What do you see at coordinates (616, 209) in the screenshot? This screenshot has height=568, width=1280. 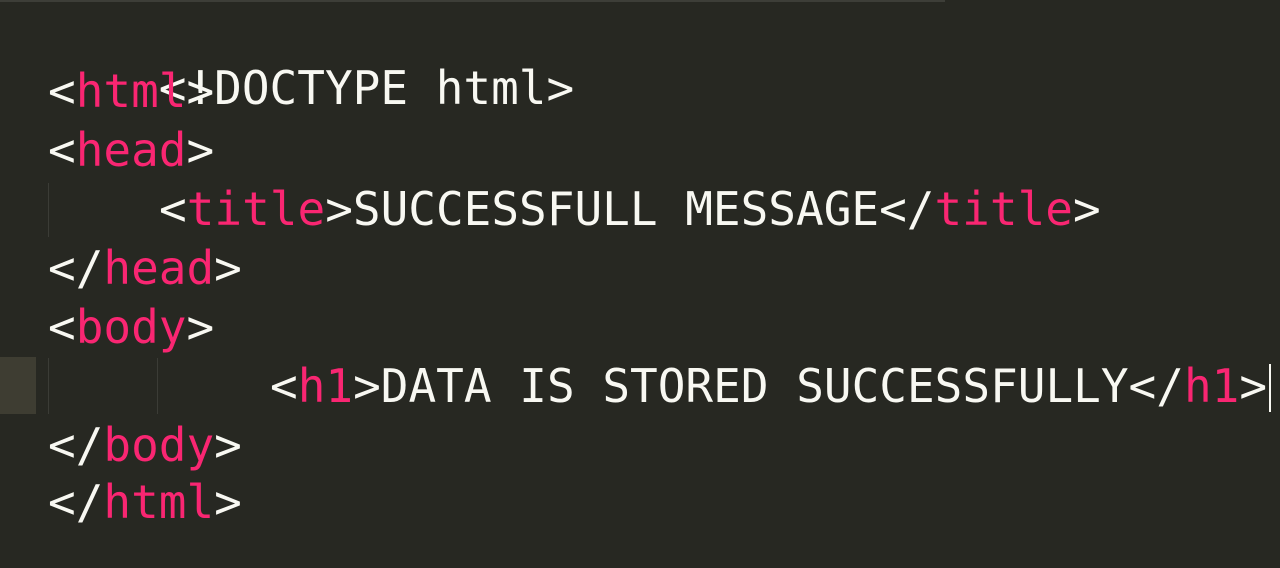 I see `title-text: SUCCESSFULL MESSAGE` at bounding box center [616, 209].